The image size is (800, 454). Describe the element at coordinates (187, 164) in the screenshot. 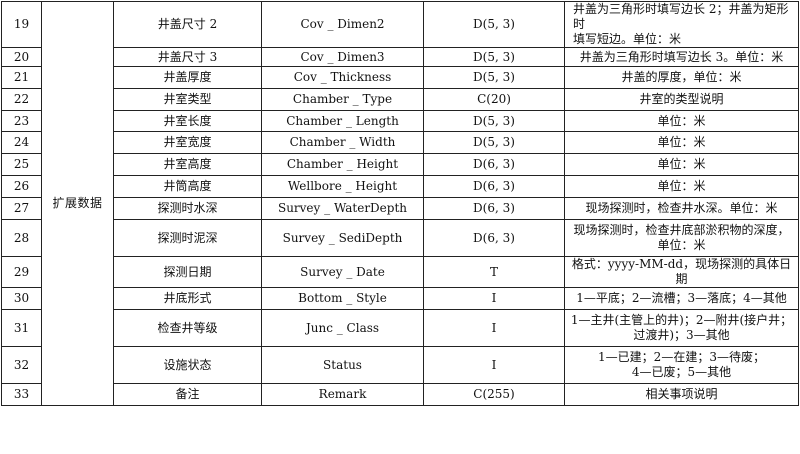

I see `field-name-cn: 井室高度` at that location.